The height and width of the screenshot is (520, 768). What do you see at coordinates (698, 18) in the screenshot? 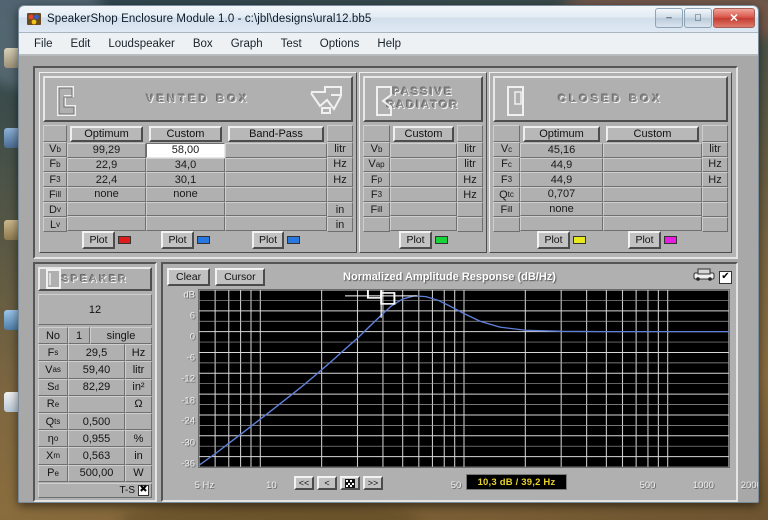
I see `maximize-button: □` at bounding box center [698, 18].